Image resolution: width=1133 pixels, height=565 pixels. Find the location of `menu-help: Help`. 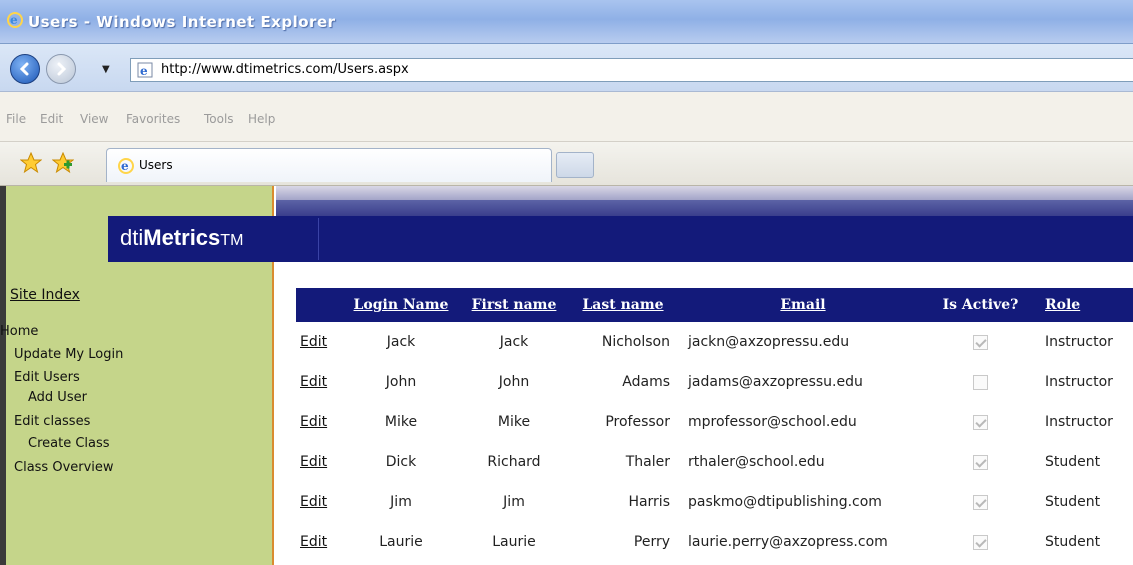

menu-help: Help is located at coordinates (261, 119).